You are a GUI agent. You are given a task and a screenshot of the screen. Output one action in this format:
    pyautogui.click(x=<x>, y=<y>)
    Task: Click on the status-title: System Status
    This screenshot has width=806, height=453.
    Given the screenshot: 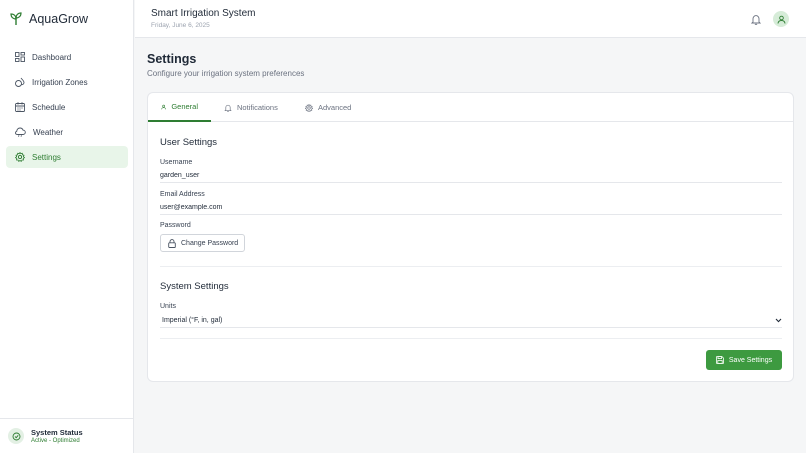 What is the action you would take?
    pyautogui.click(x=57, y=432)
    